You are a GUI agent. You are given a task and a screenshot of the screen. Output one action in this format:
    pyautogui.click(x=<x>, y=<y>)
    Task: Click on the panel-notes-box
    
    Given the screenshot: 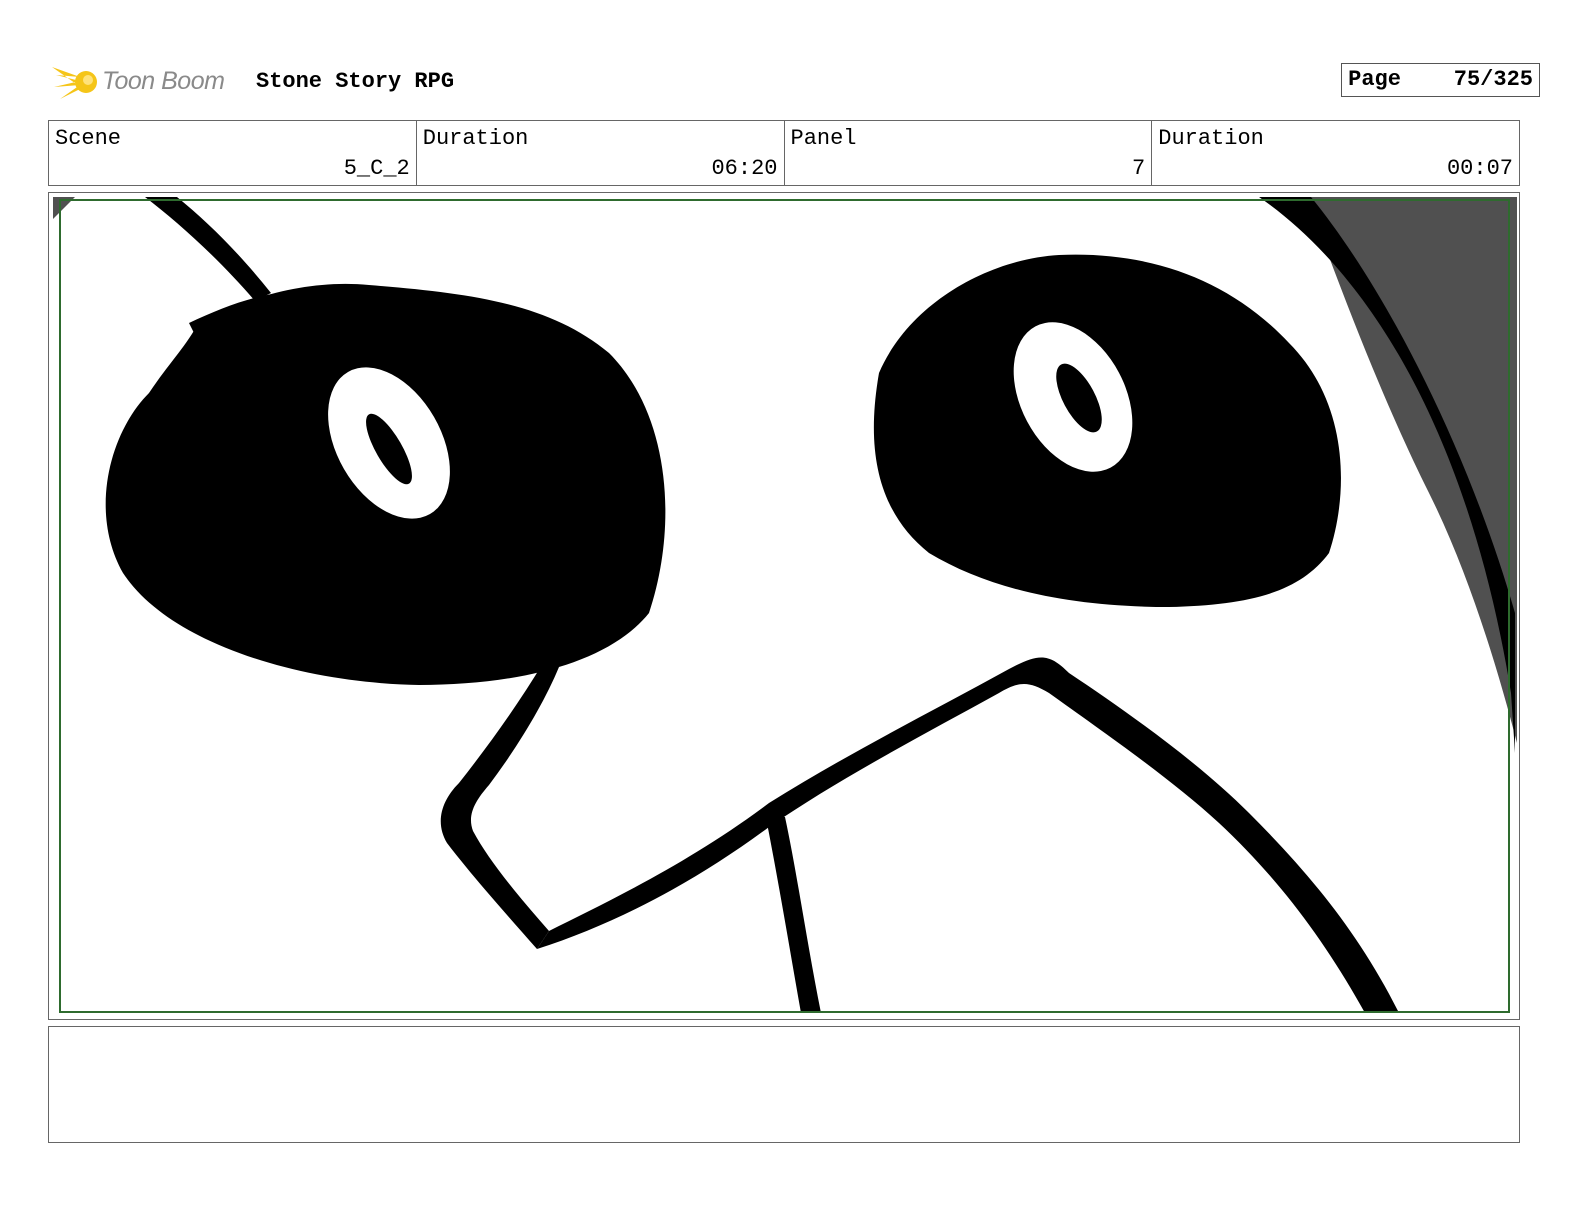 What is the action you would take?
    pyautogui.click(x=784, y=1084)
    